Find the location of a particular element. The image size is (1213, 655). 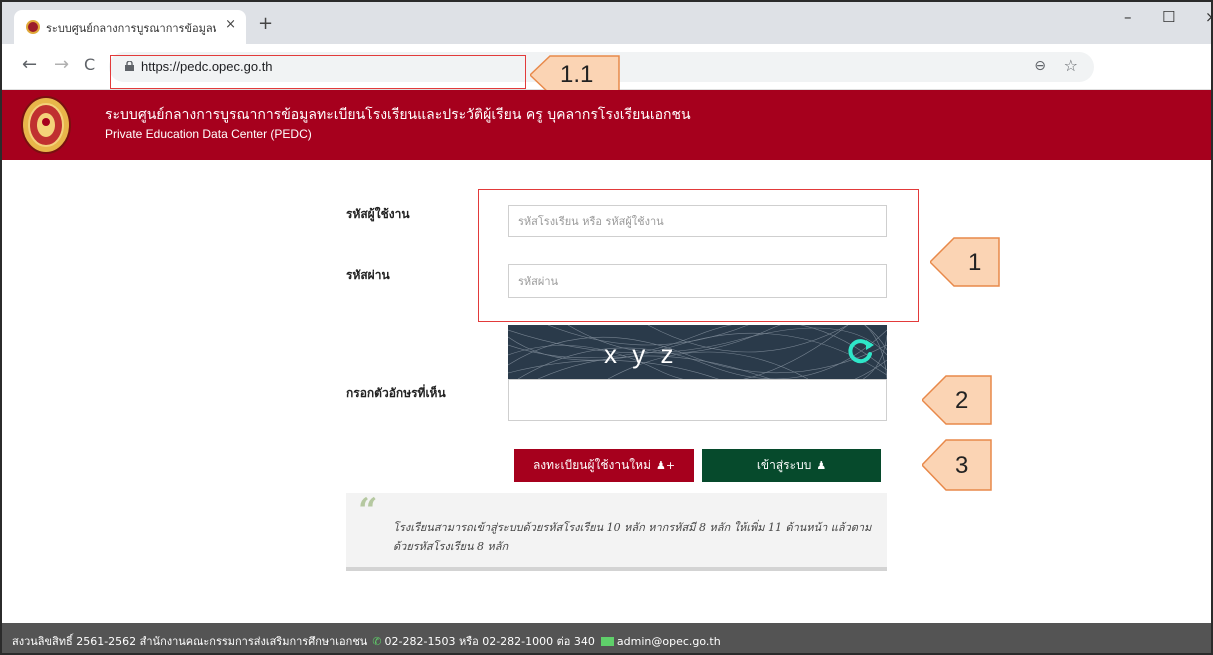

captcha-input is located at coordinates (697, 400).